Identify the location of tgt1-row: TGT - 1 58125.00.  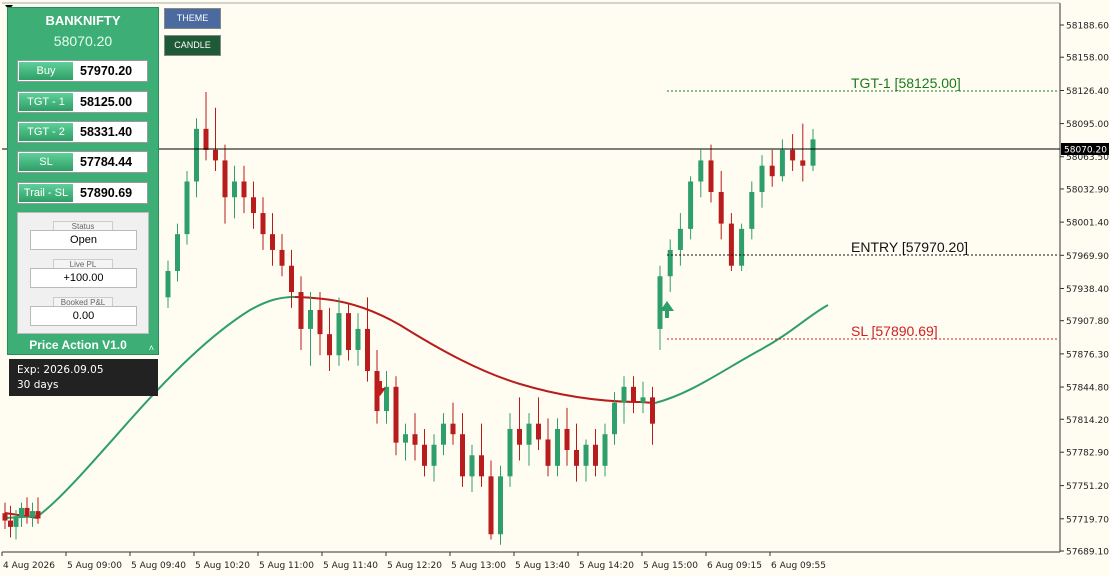
(82, 102).